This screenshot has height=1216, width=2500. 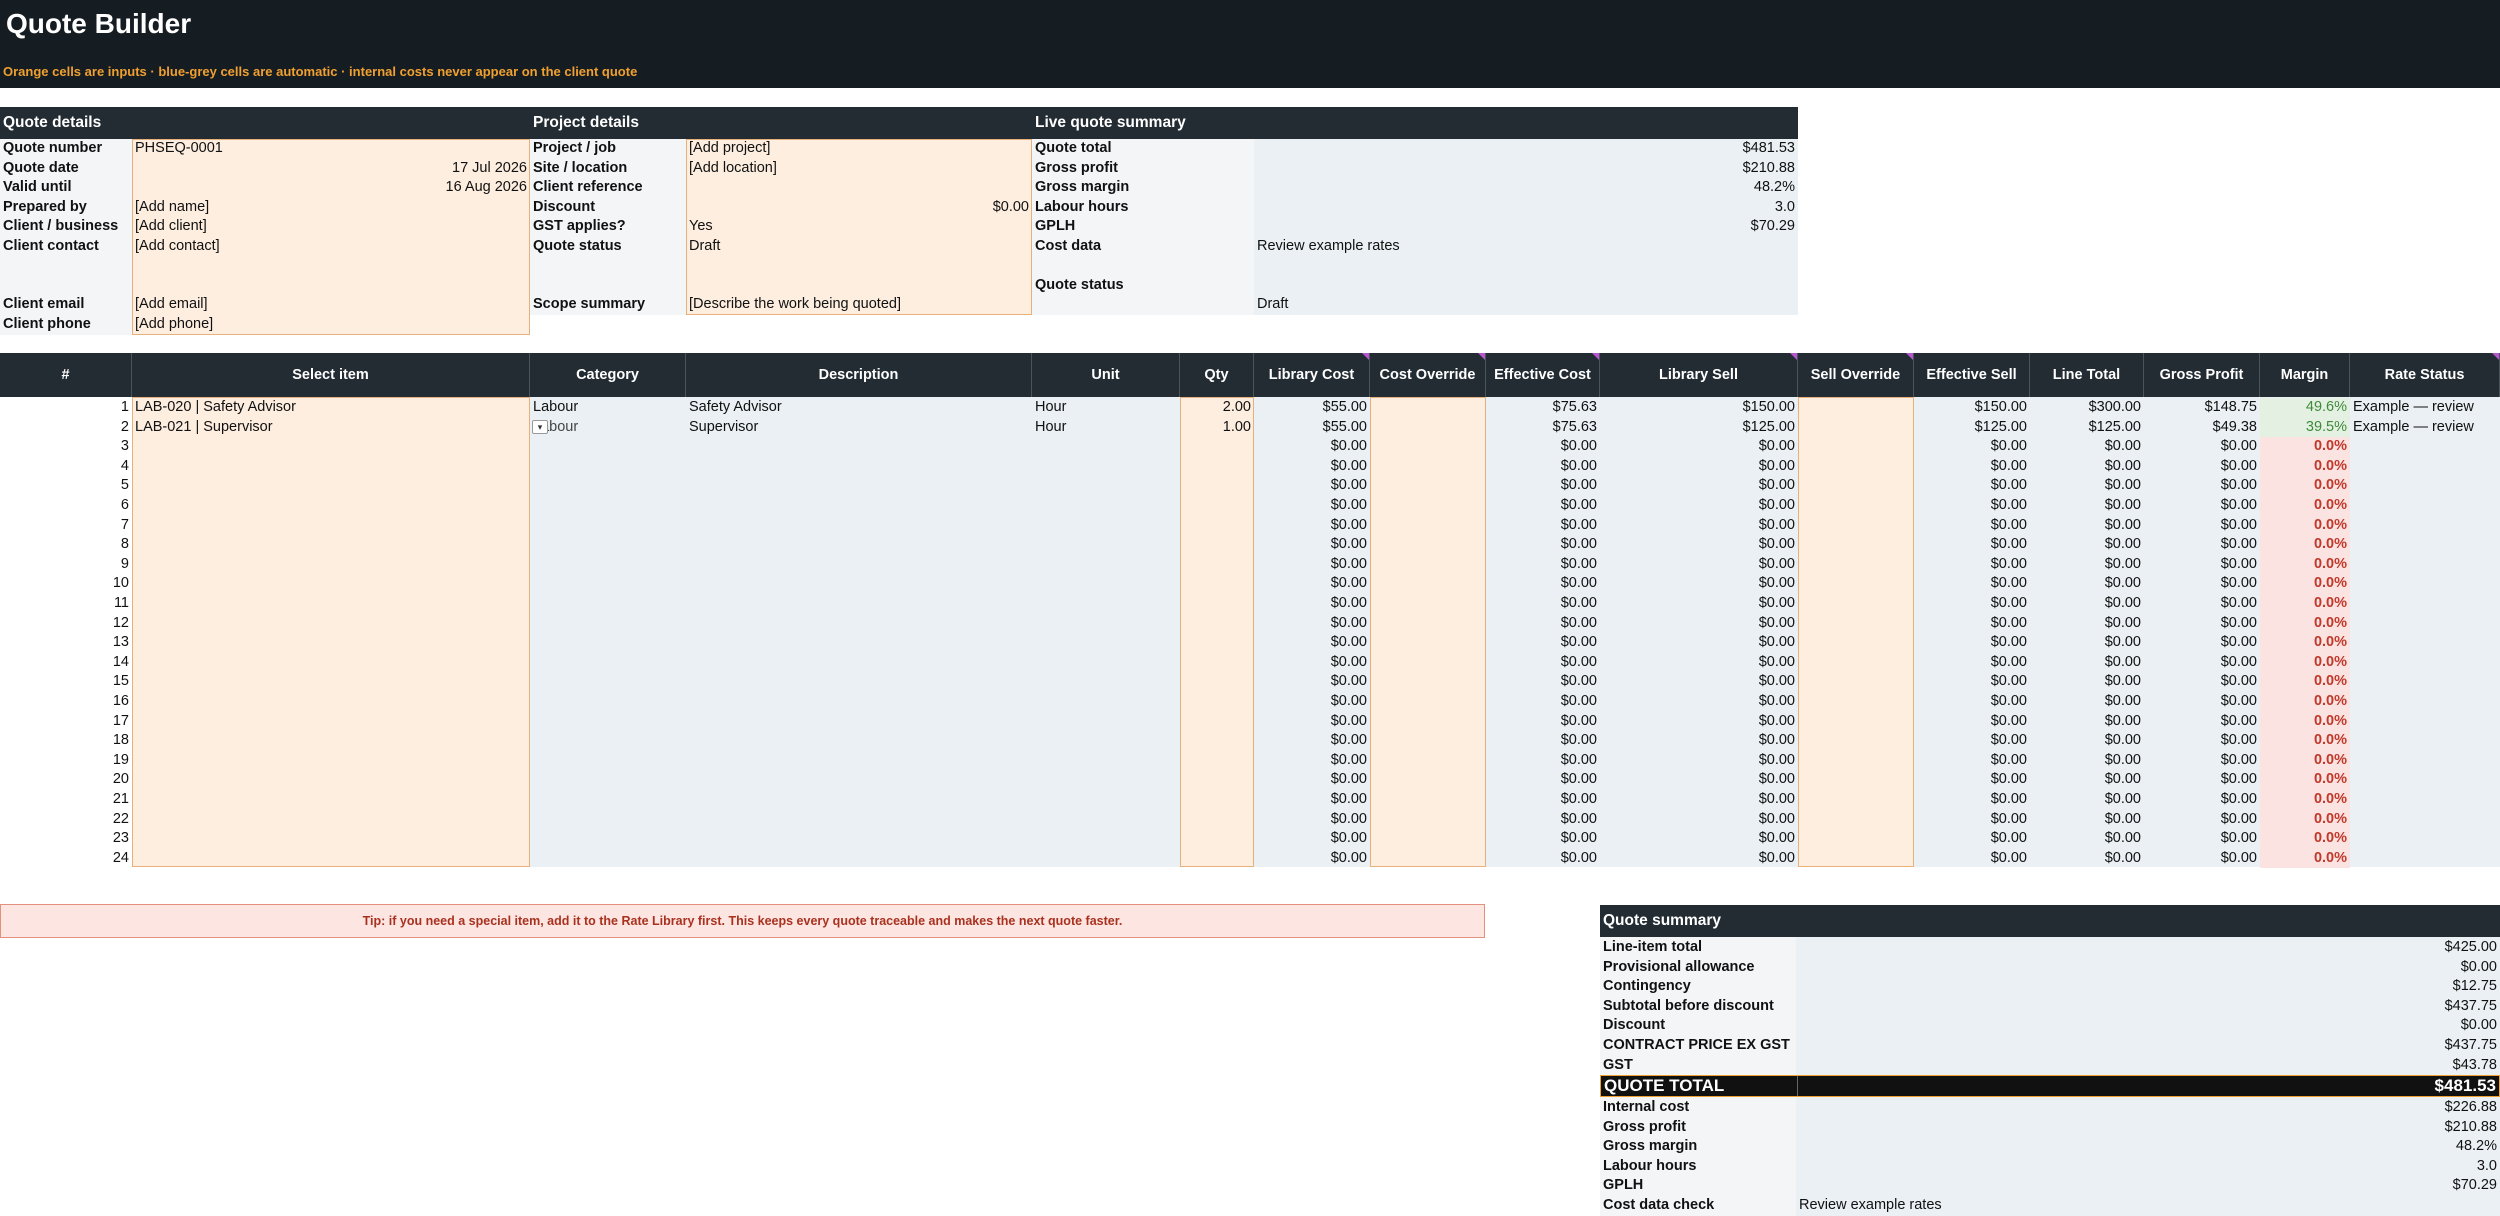 I want to click on column-header-gross-profit: Gross Profit, so click(x=2202, y=375).